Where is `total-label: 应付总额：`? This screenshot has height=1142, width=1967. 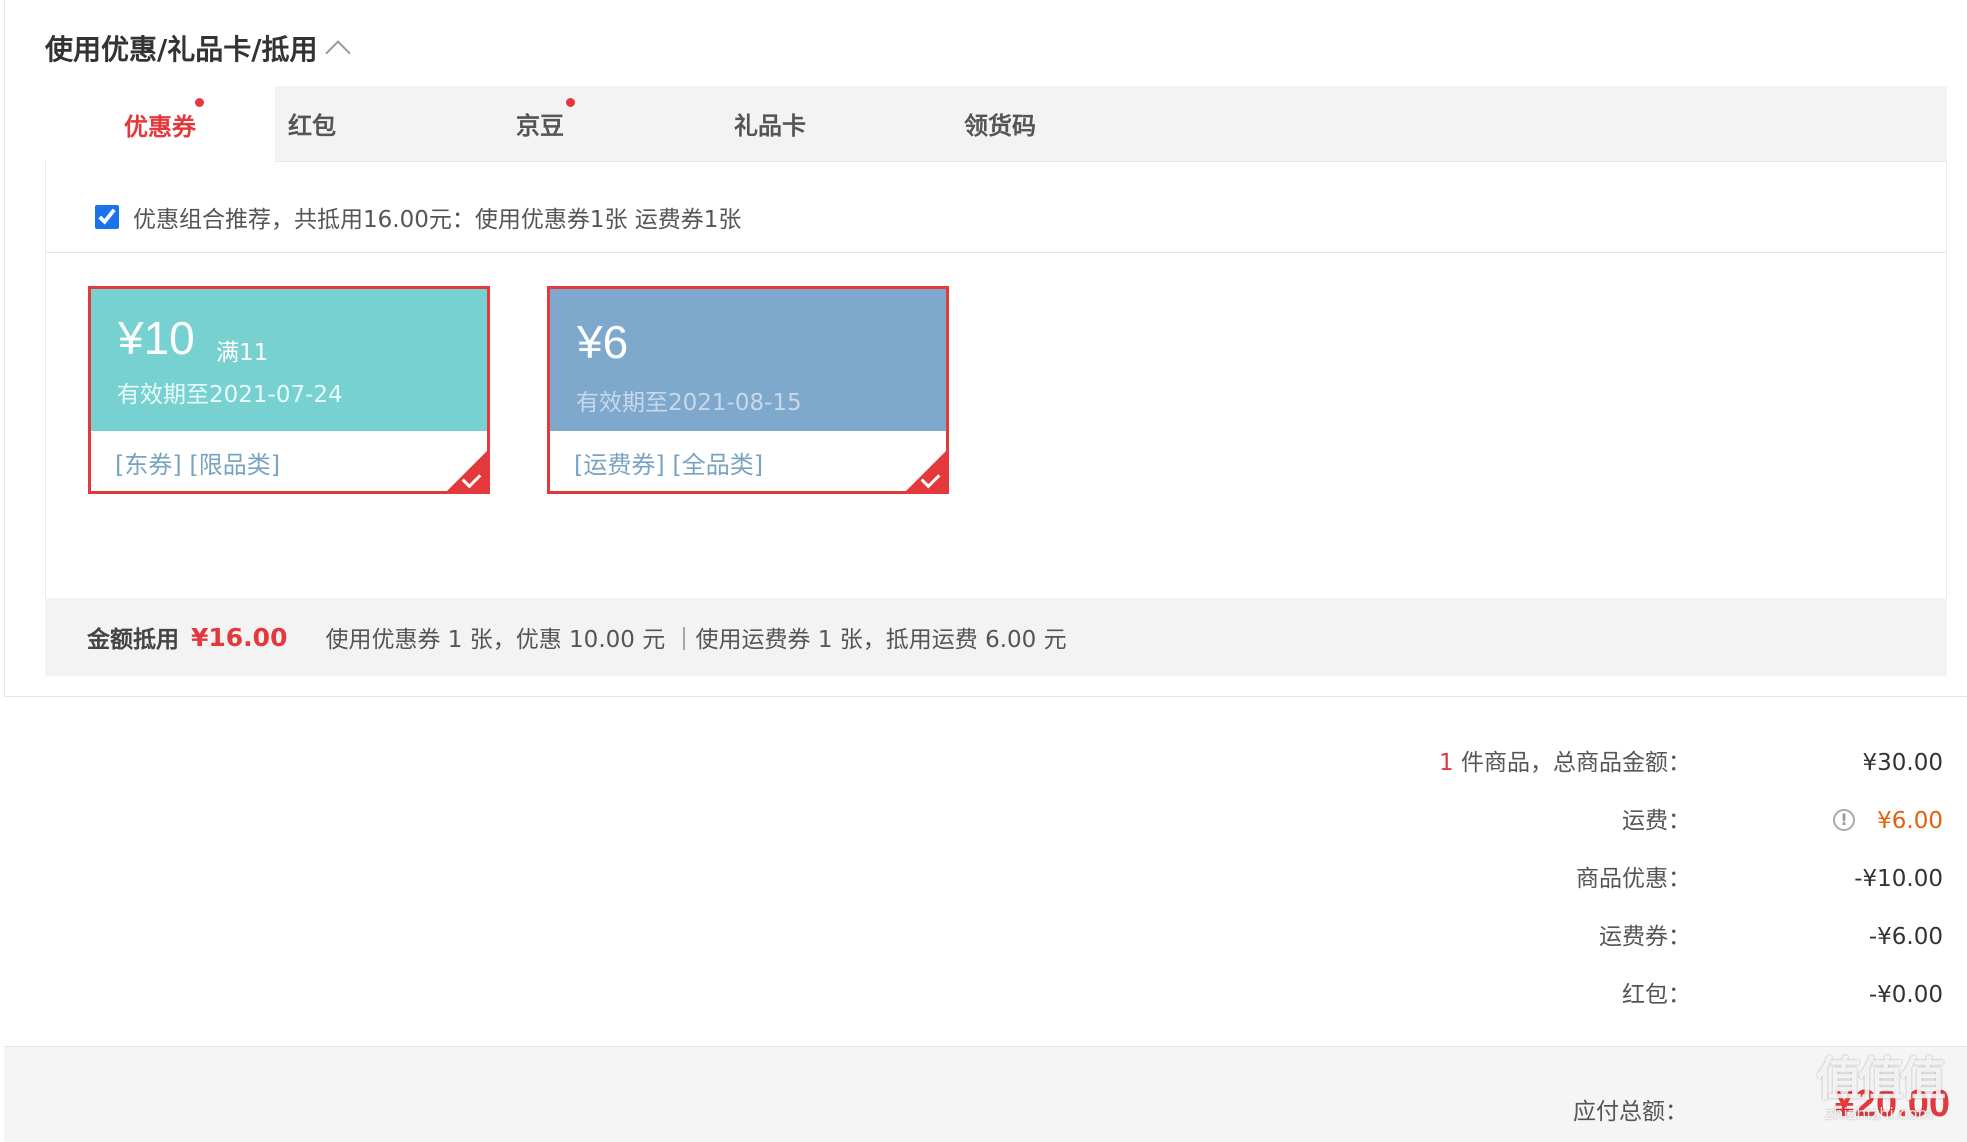
total-label: 应付总额： is located at coordinates (1630, 1112).